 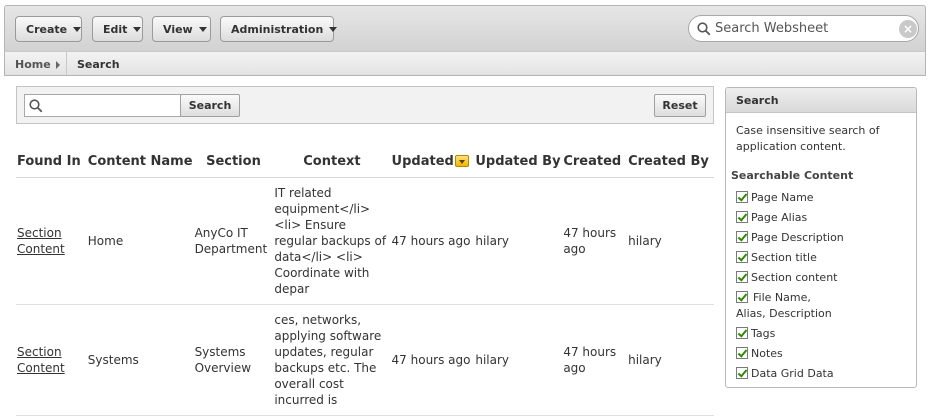 I want to click on column-header-updated-label: Updated, so click(x=422, y=161).